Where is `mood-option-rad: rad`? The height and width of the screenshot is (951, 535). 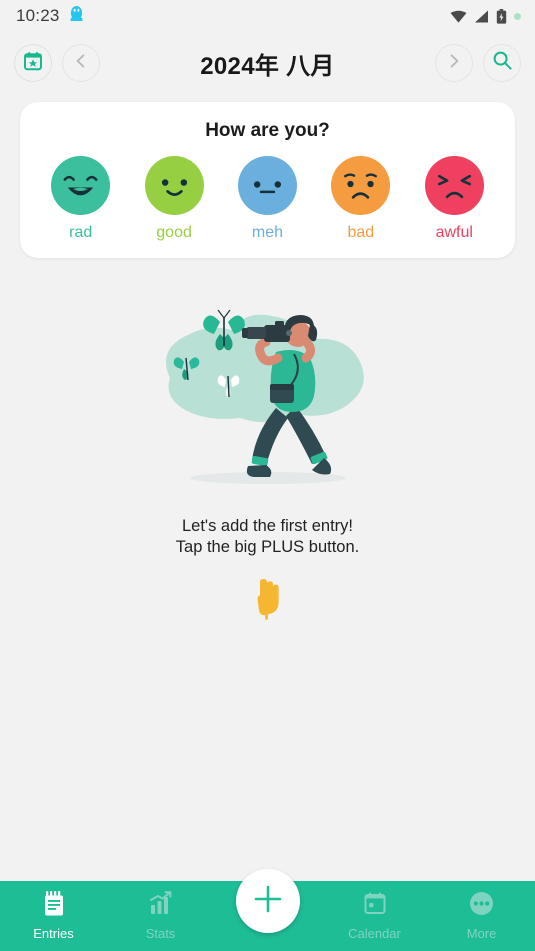
mood-option-rad: rad is located at coordinates (81, 199).